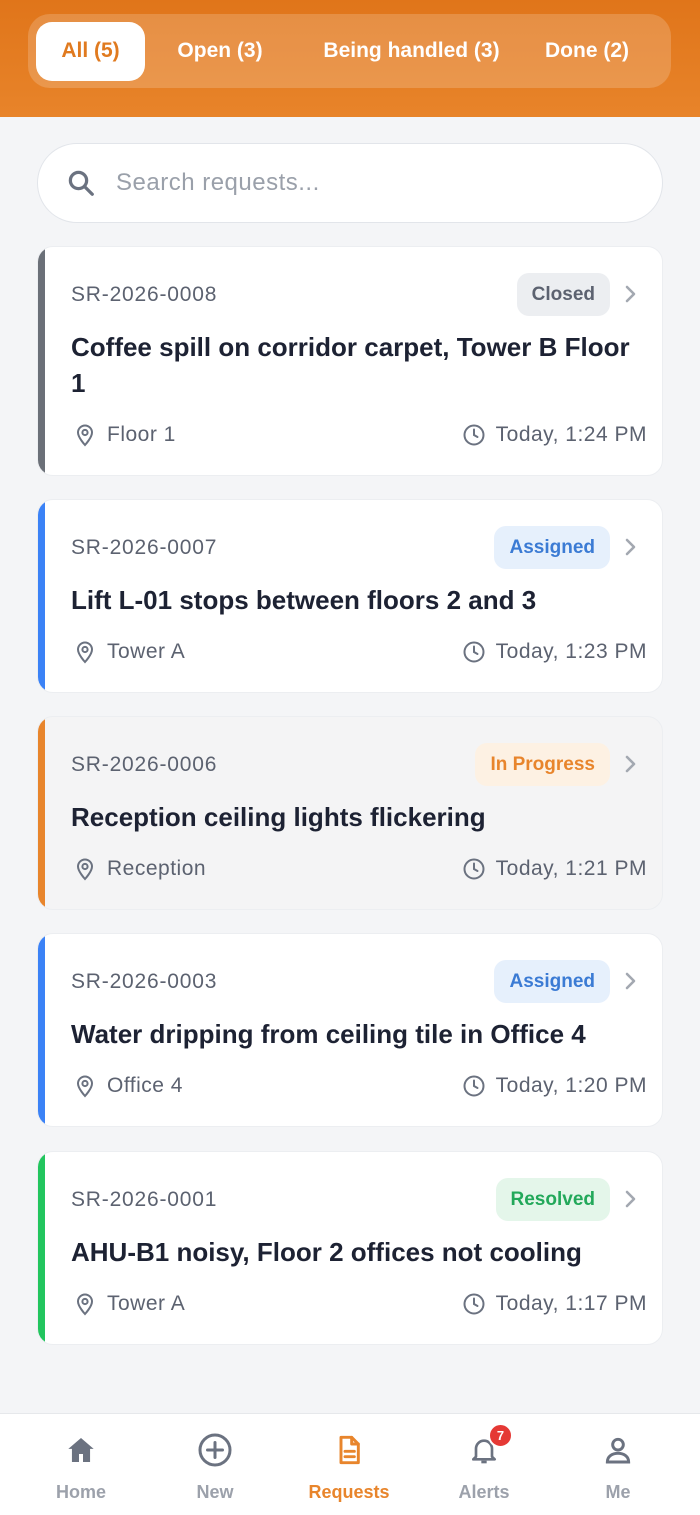 Image resolution: width=700 pixels, height=1515 pixels. I want to click on tab-done: Done (2), so click(587, 51).